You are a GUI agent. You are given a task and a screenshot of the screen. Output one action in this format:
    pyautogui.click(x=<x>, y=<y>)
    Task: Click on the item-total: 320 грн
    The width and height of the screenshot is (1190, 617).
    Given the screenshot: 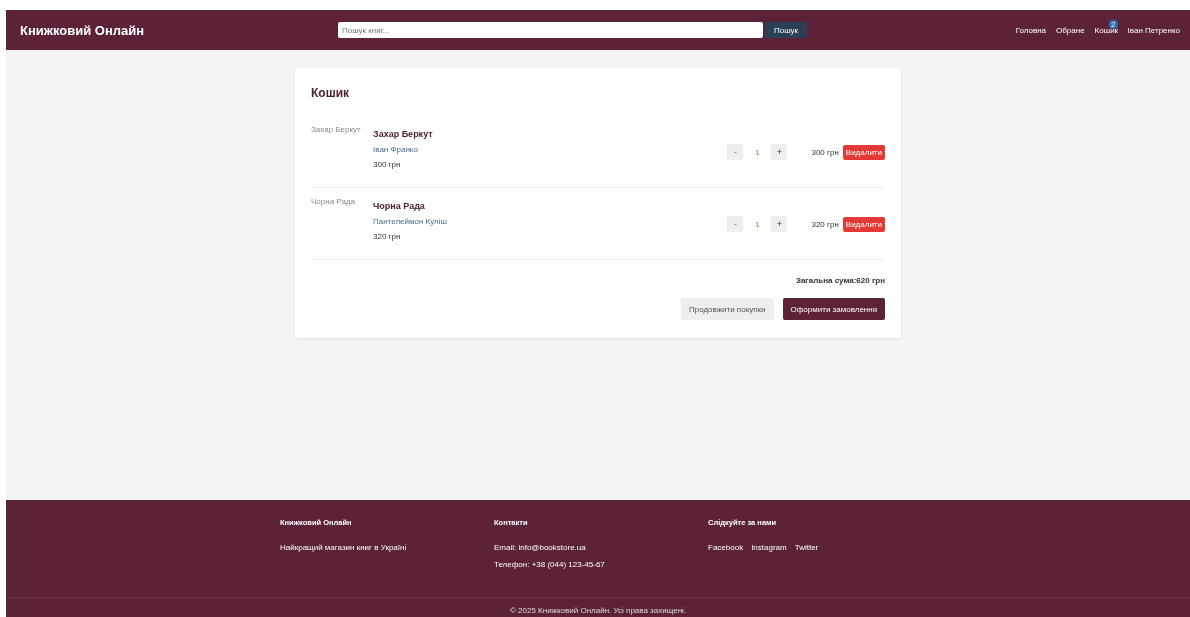 What is the action you would take?
    pyautogui.click(x=825, y=224)
    